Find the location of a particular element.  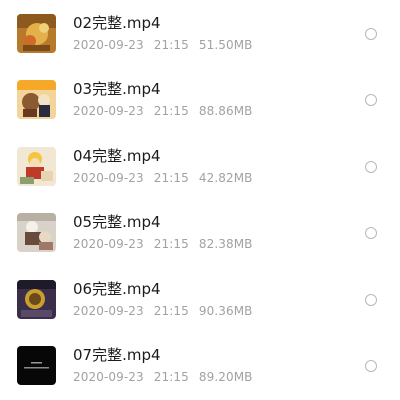

file-name: 07完整.mp4 is located at coordinates (117, 355).